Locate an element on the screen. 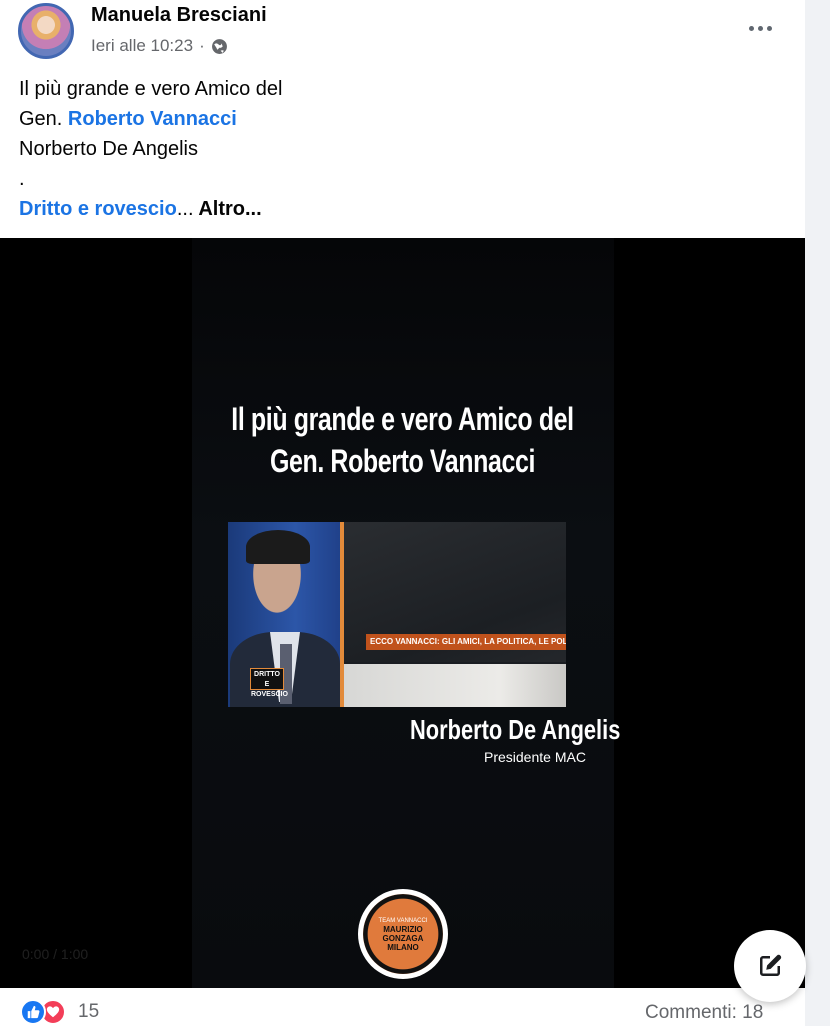  badge-text: MAURIZIO is located at coordinates (403, 929).